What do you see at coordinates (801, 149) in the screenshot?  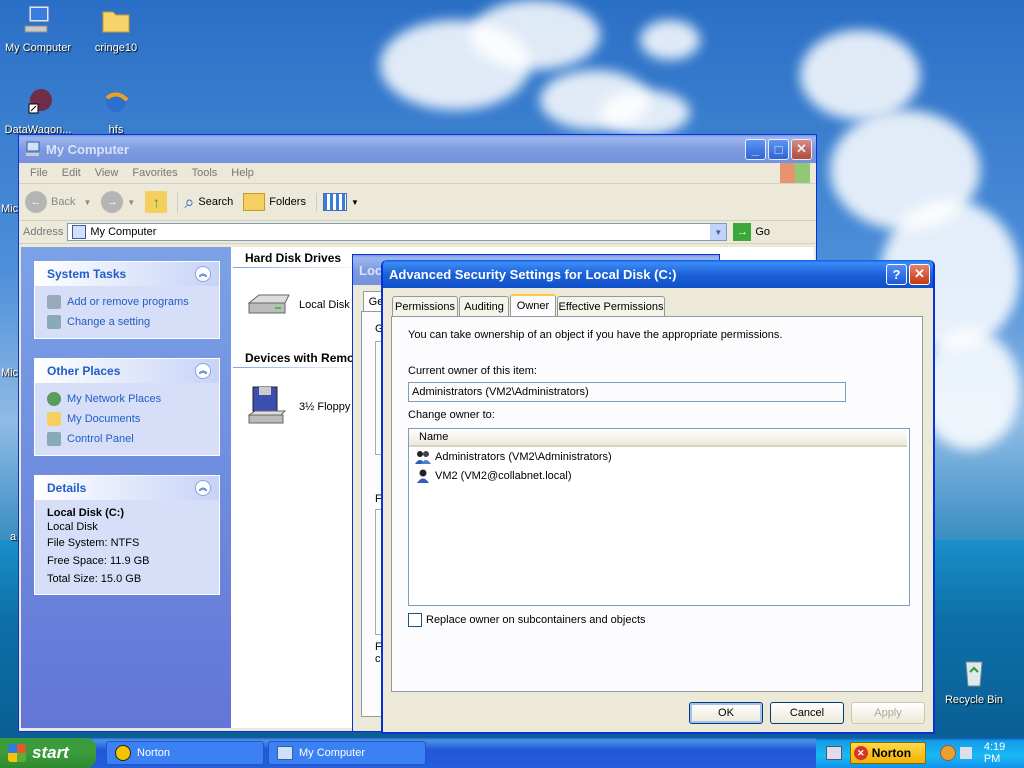 I see `close-button: ✕` at bounding box center [801, 149].